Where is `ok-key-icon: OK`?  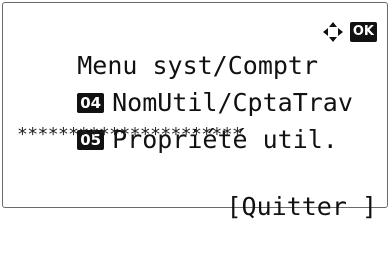
ok-key-icon: OK is located at coordinates (363, 32).